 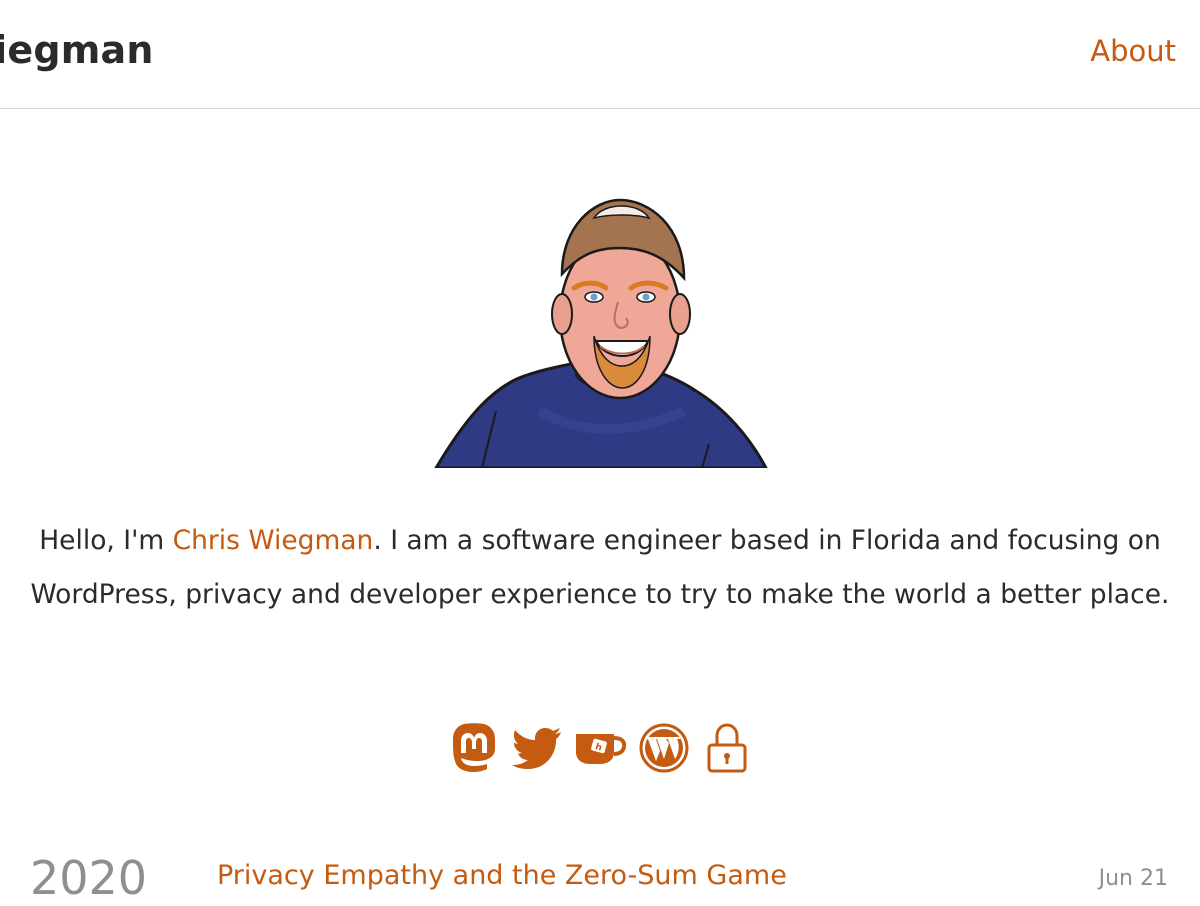 What do you see at coordinates (726, 748) in the screenshot?
I see `lock-icon` at bounding box center [726, 748].